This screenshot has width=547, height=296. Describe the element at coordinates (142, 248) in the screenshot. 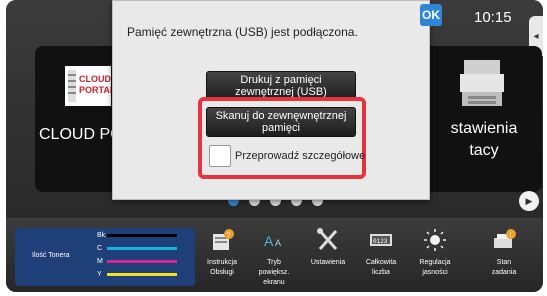

I see `toner-bar-c` at that location.